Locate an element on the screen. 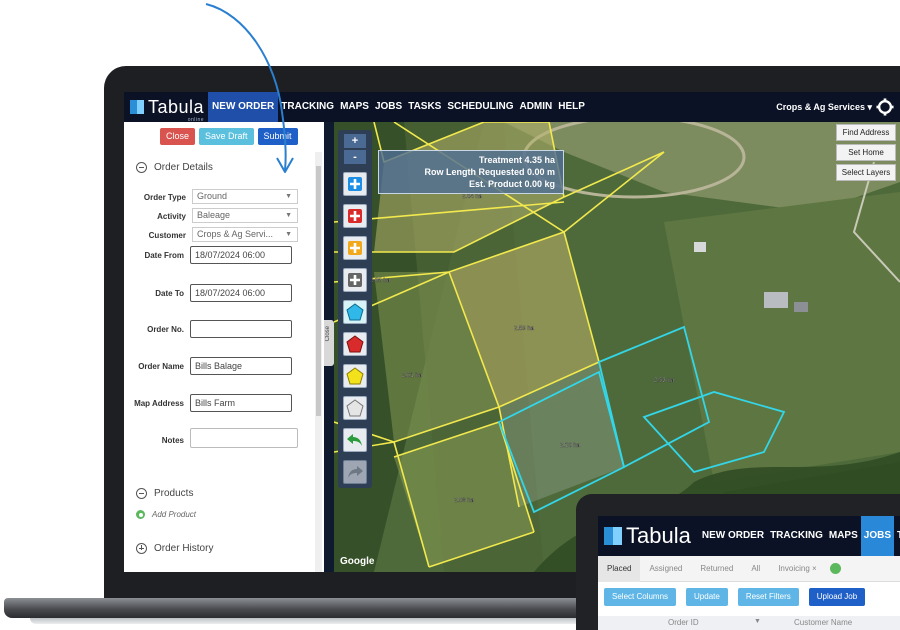 This screenshot has width=900, height=630. gear-icon is located at coordinates (885, 107).